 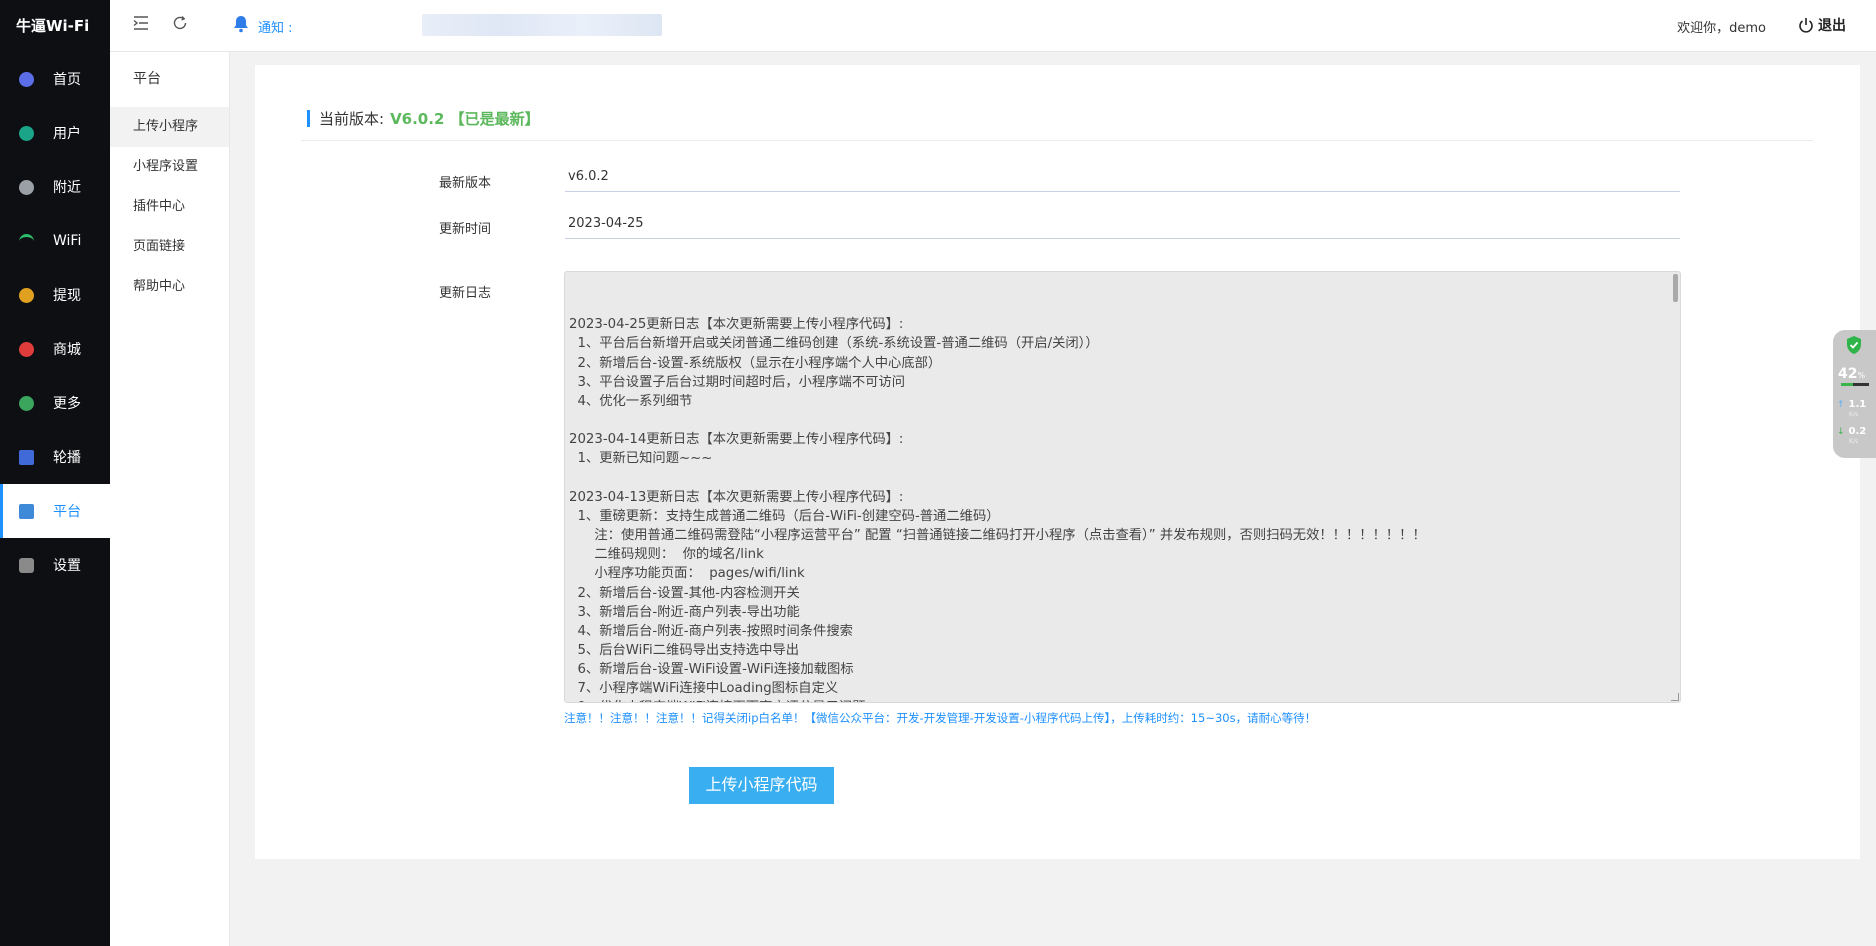 What do you see at coordinates (275, 28) in the screenshot?
I see `notice-label: 通知 :` at bounding box center [275, 28].